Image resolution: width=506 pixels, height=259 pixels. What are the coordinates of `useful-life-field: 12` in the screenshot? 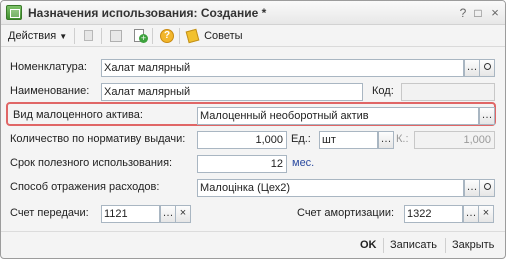 It's located at (242, 164).